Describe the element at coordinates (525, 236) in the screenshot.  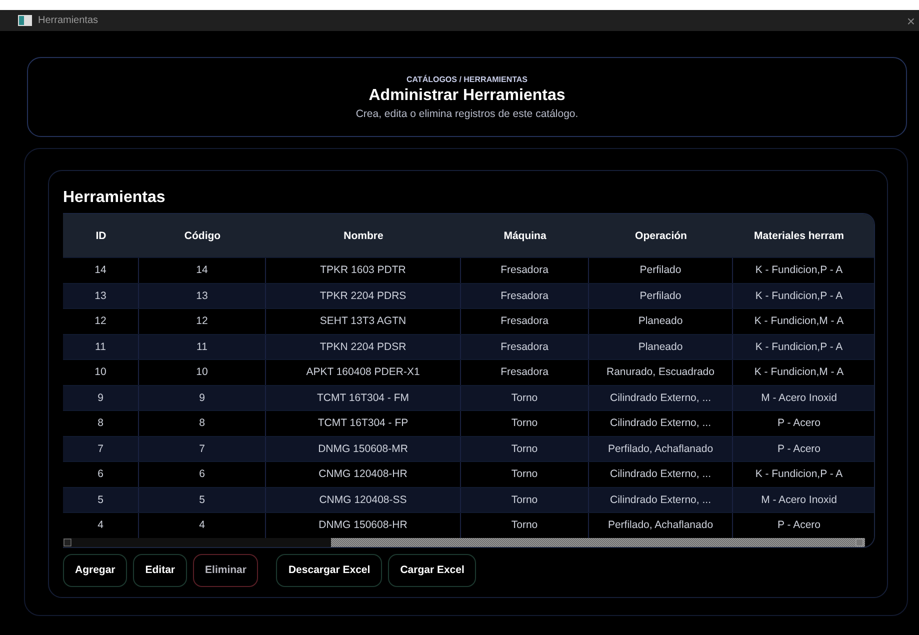
I see `column-header: Máquina` at that location.